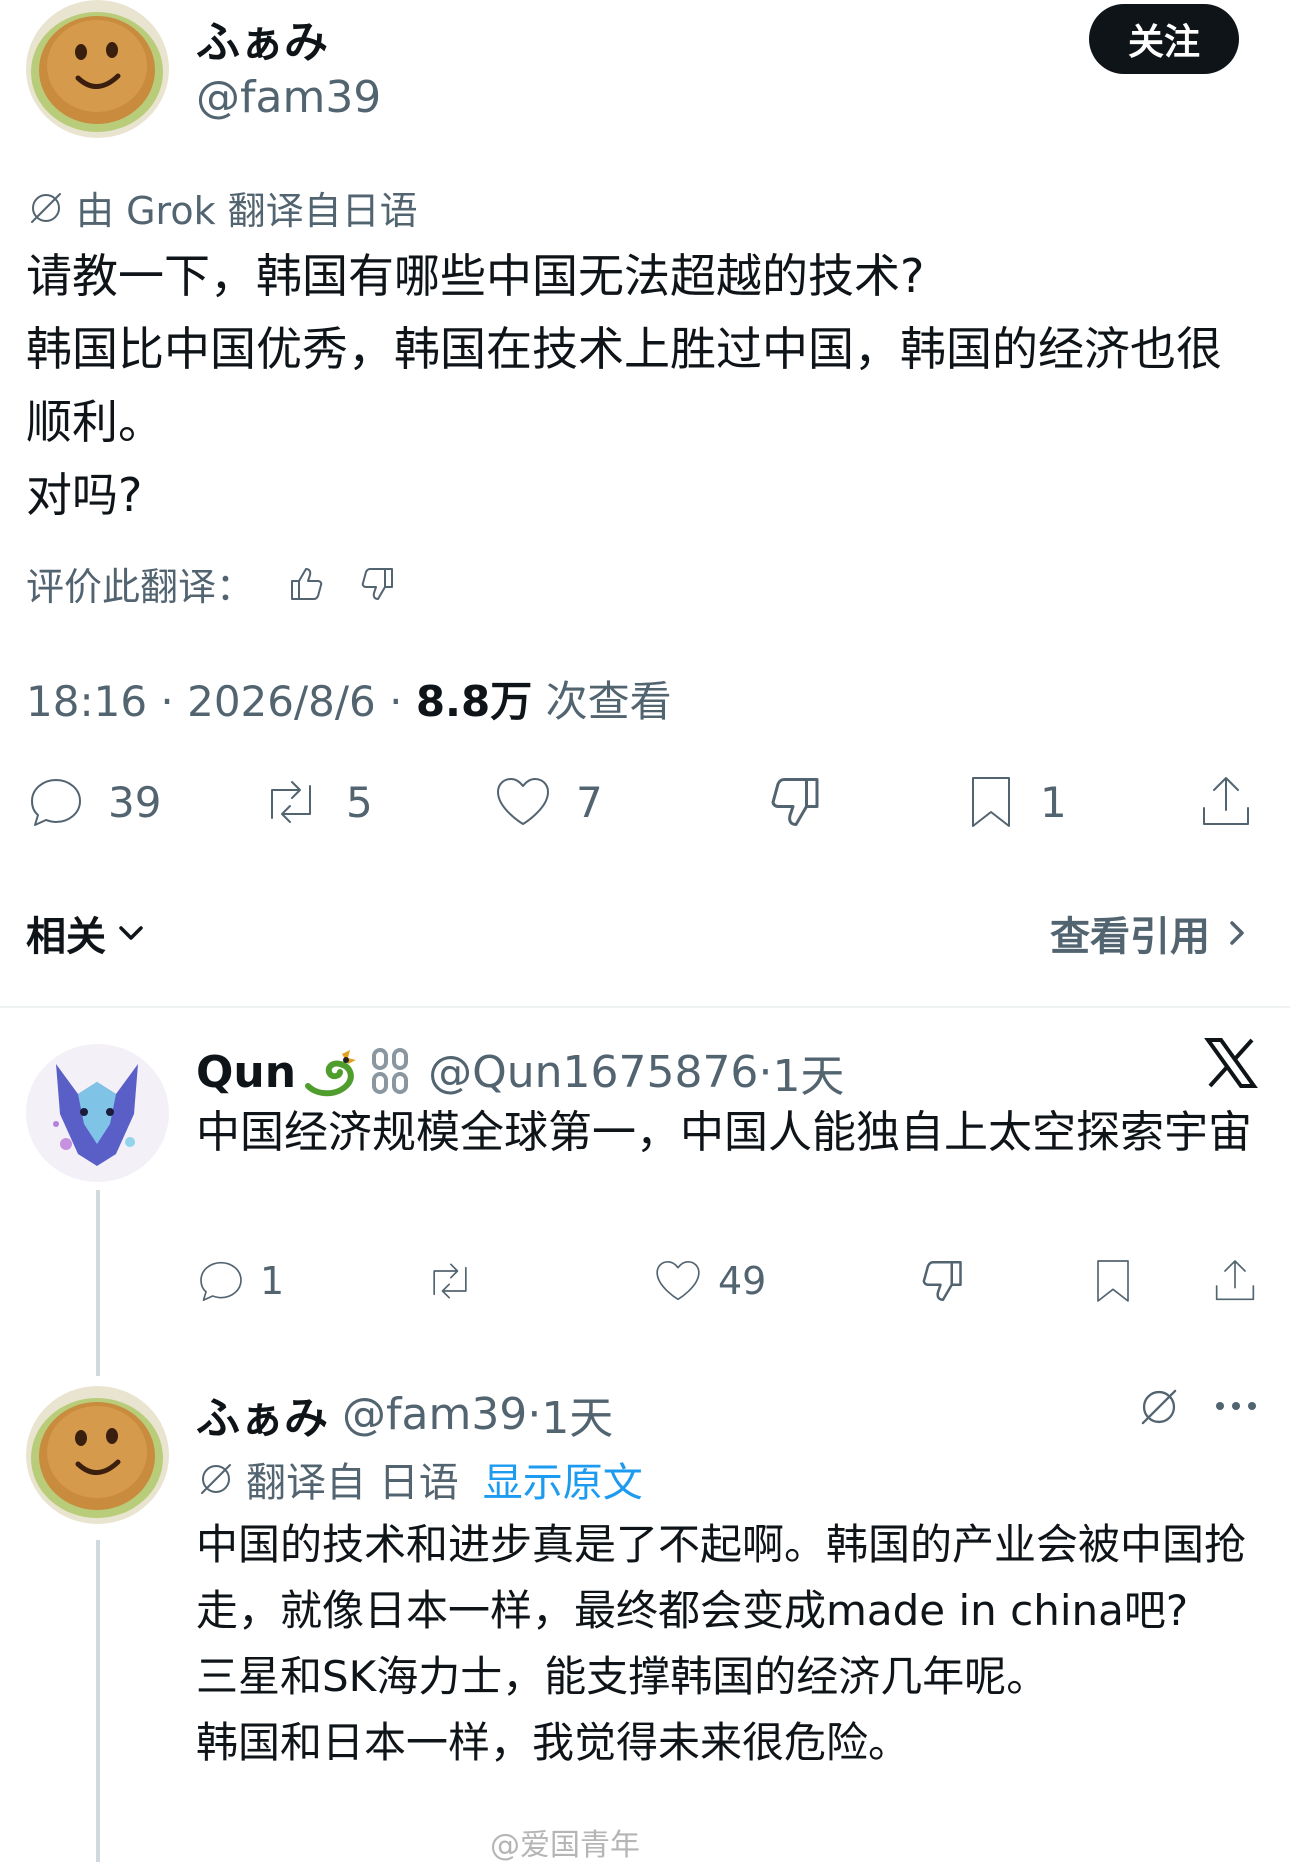 The height and width of the screenshot is (1864, 1290). I want to click on like-action: 7, so click(547, 802).